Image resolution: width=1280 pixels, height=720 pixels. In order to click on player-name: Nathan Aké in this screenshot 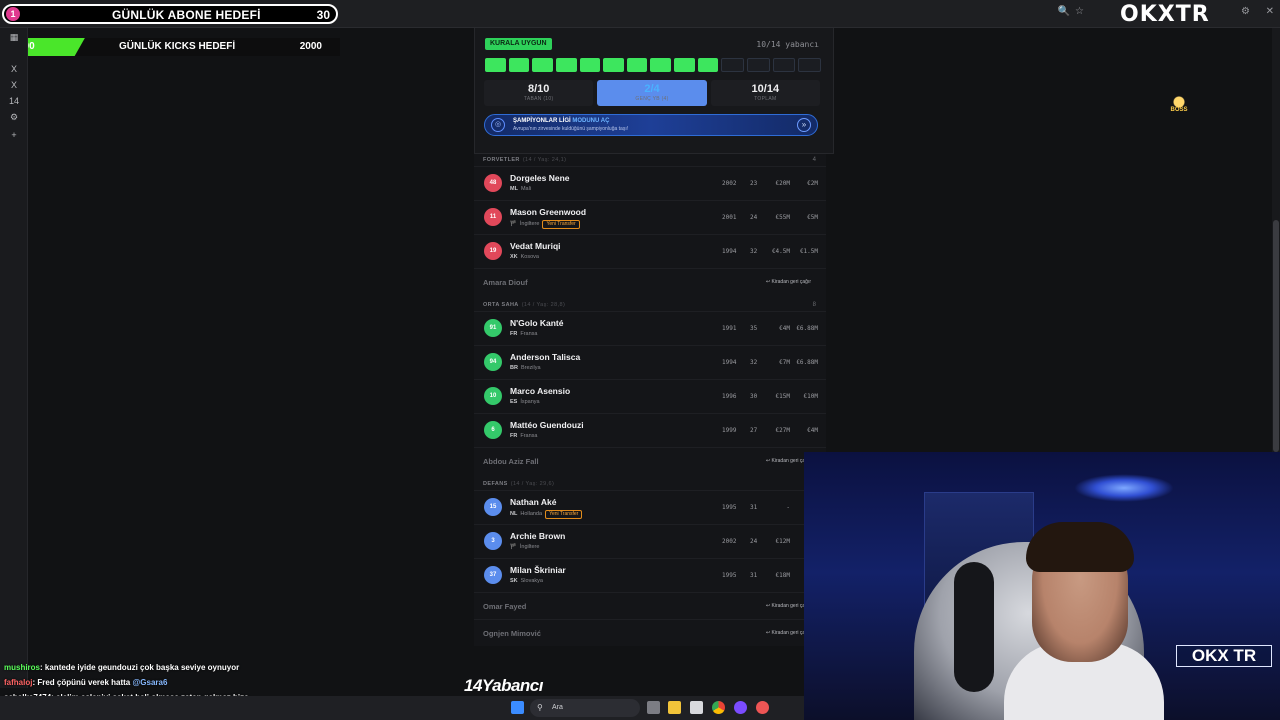, I will do `click(533, 502)`.